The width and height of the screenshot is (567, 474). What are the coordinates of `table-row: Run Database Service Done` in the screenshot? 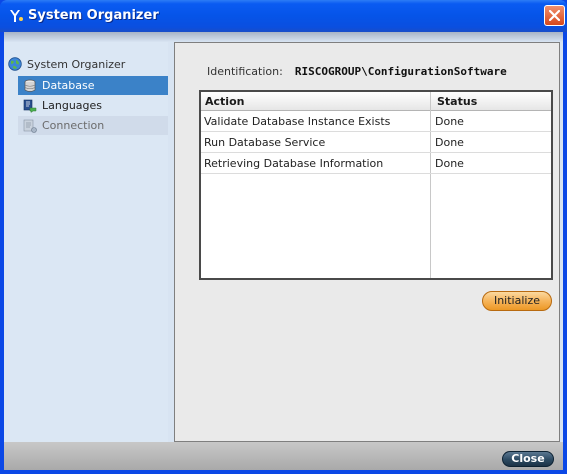 It's located at (376, 142).